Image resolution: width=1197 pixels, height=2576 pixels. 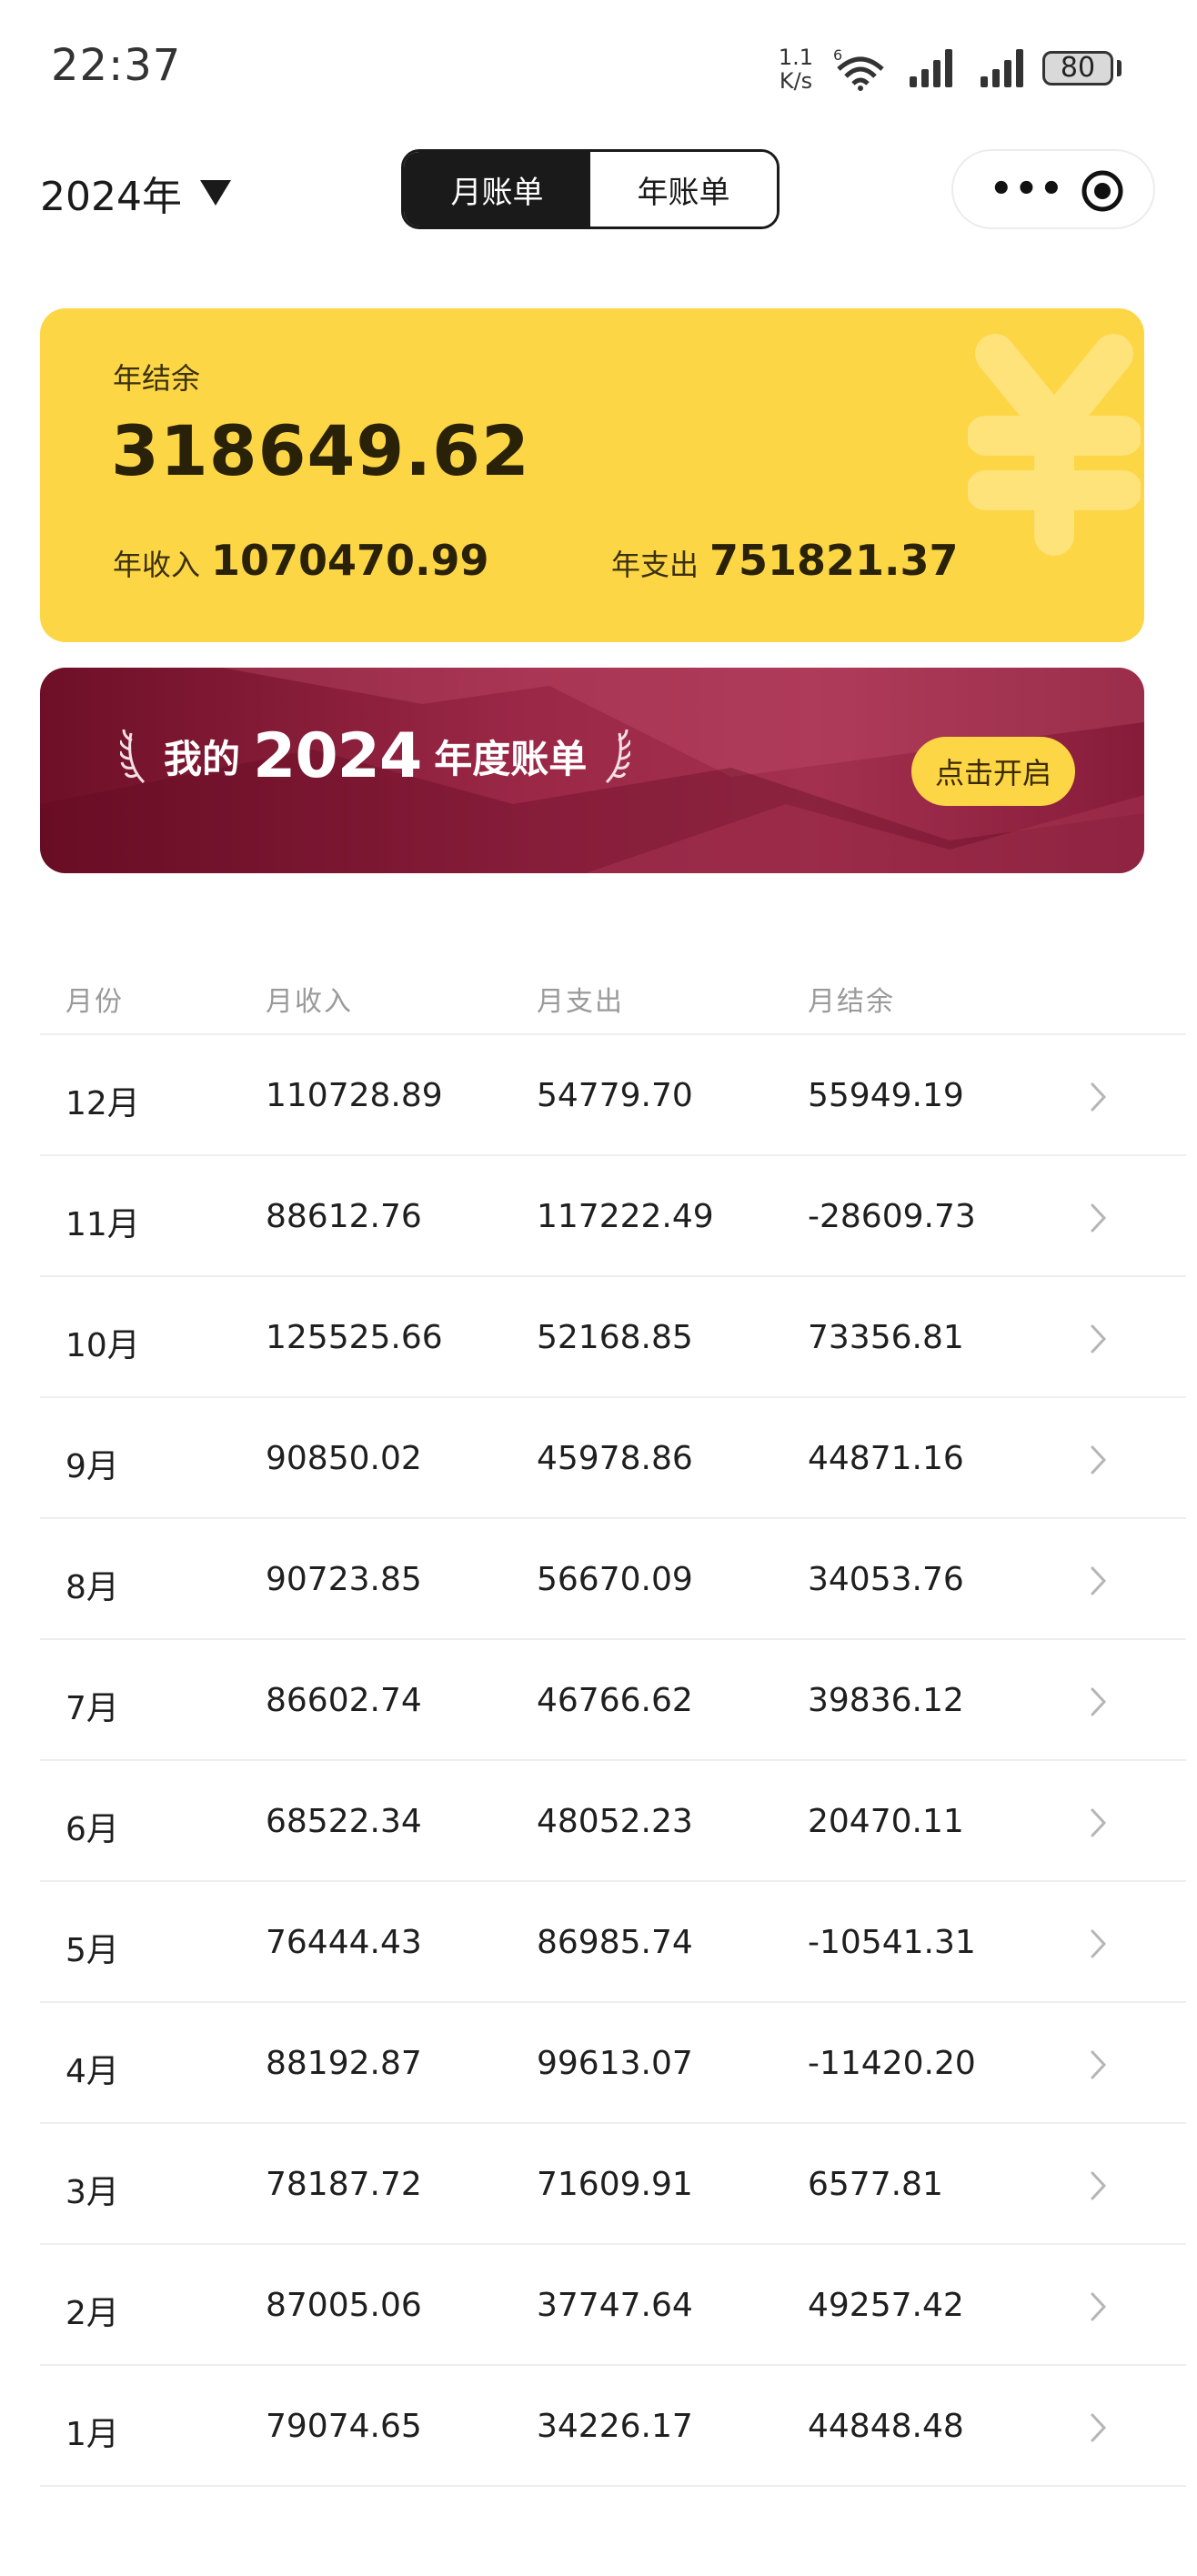 I want to click on annual-expense: 年支出 751821.37, so click(x=785, y=560).